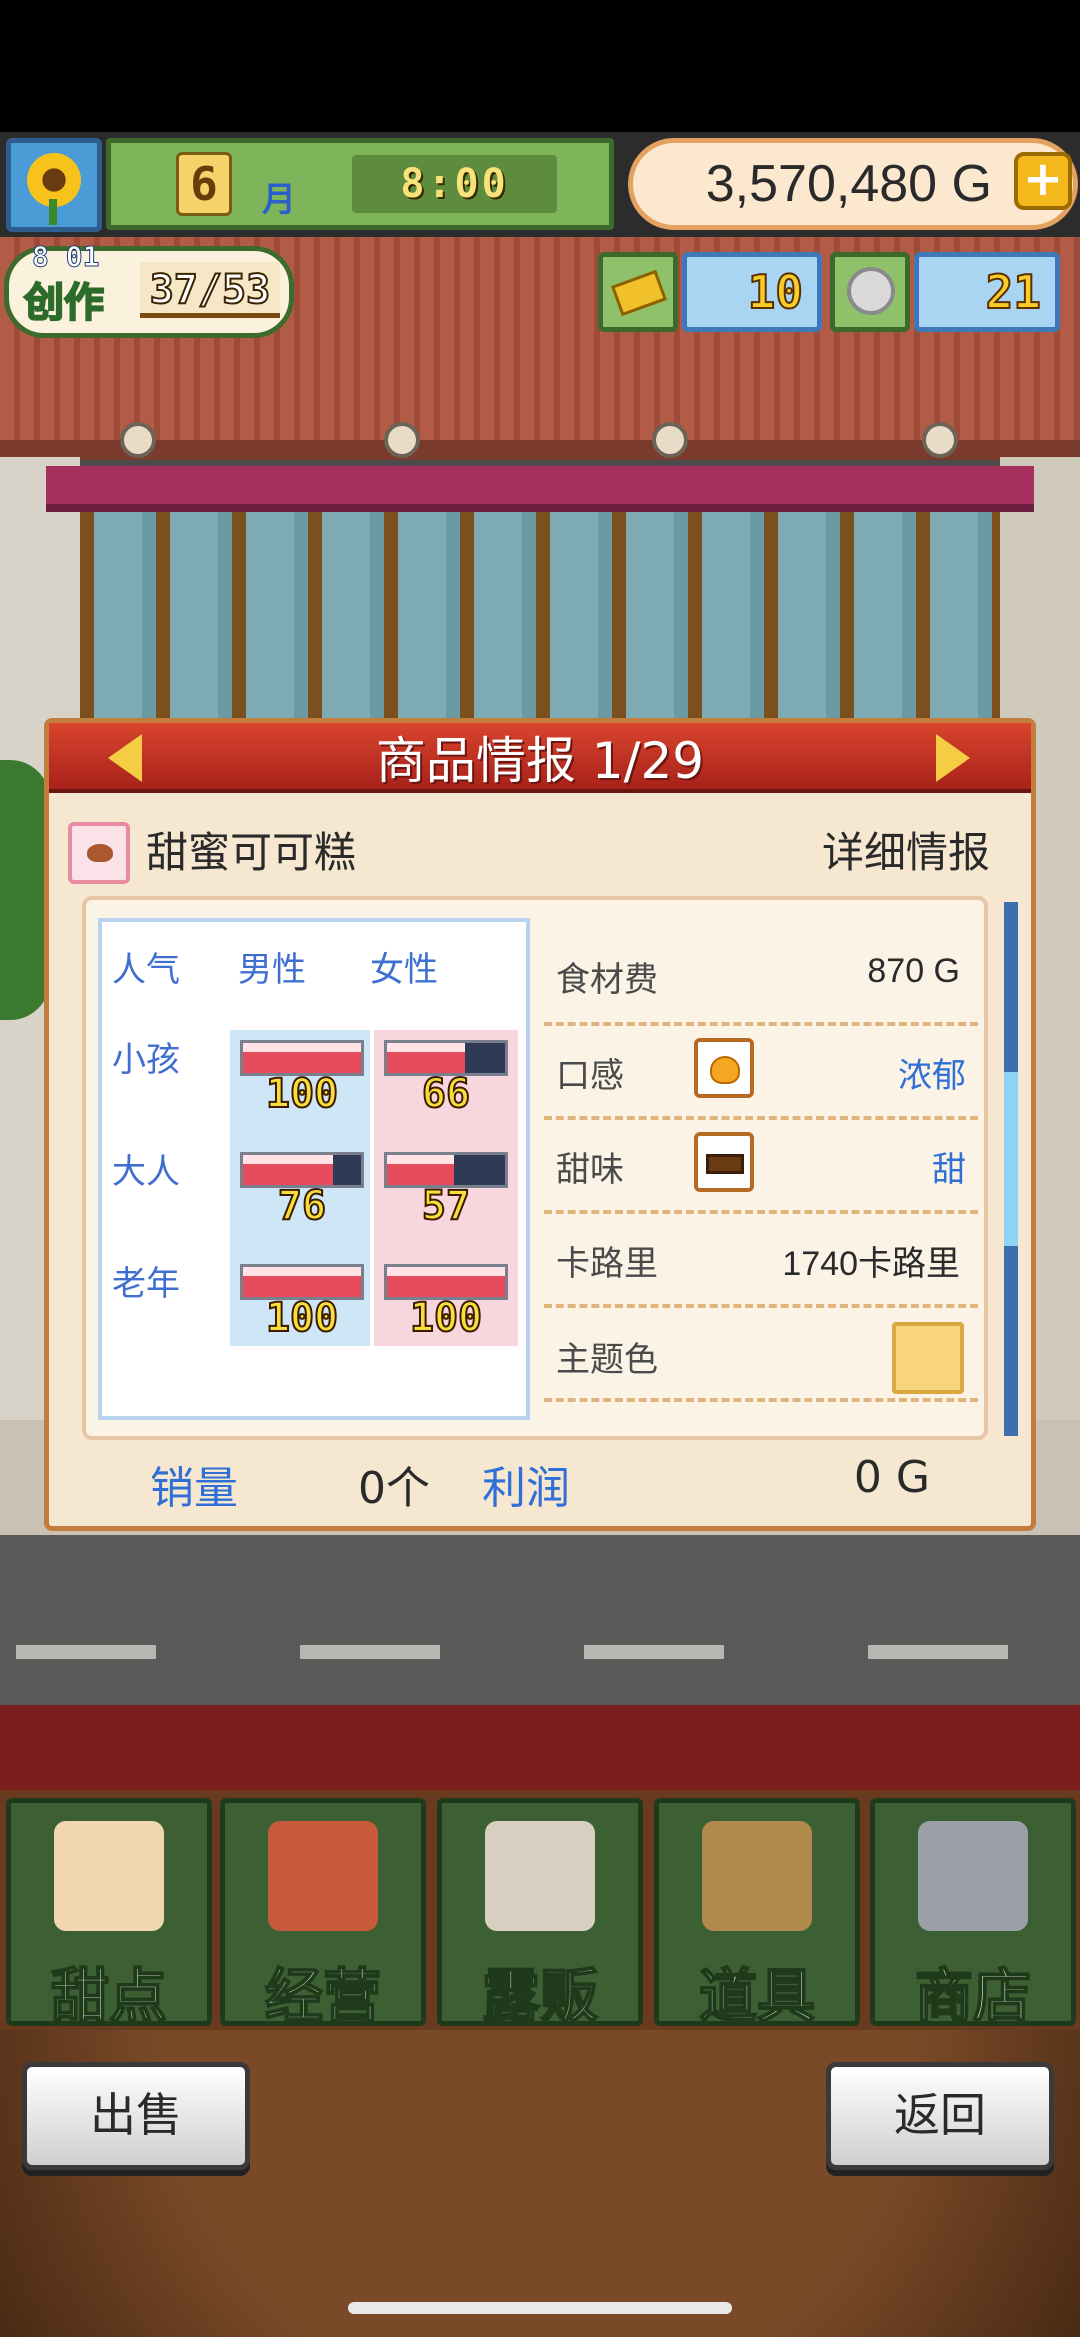 This screenshot has height=2337, width=1080. I want to click on money-unit: G, so click(971, 184).